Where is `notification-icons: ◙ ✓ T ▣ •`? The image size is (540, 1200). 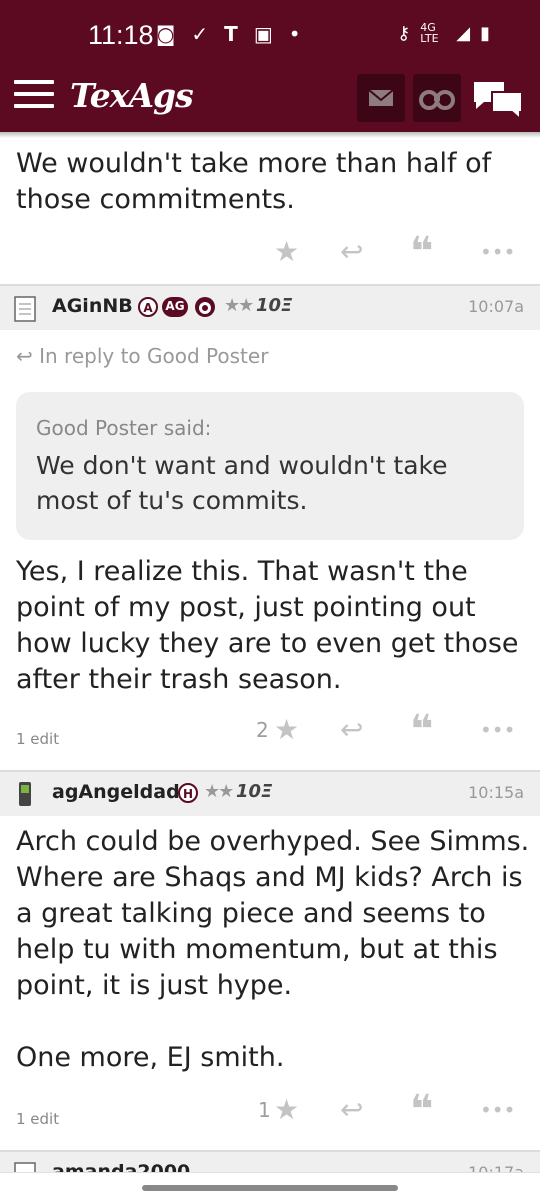 notification-icons: ◙ ✓ T ▣ • is located at coordinates (228, 34).